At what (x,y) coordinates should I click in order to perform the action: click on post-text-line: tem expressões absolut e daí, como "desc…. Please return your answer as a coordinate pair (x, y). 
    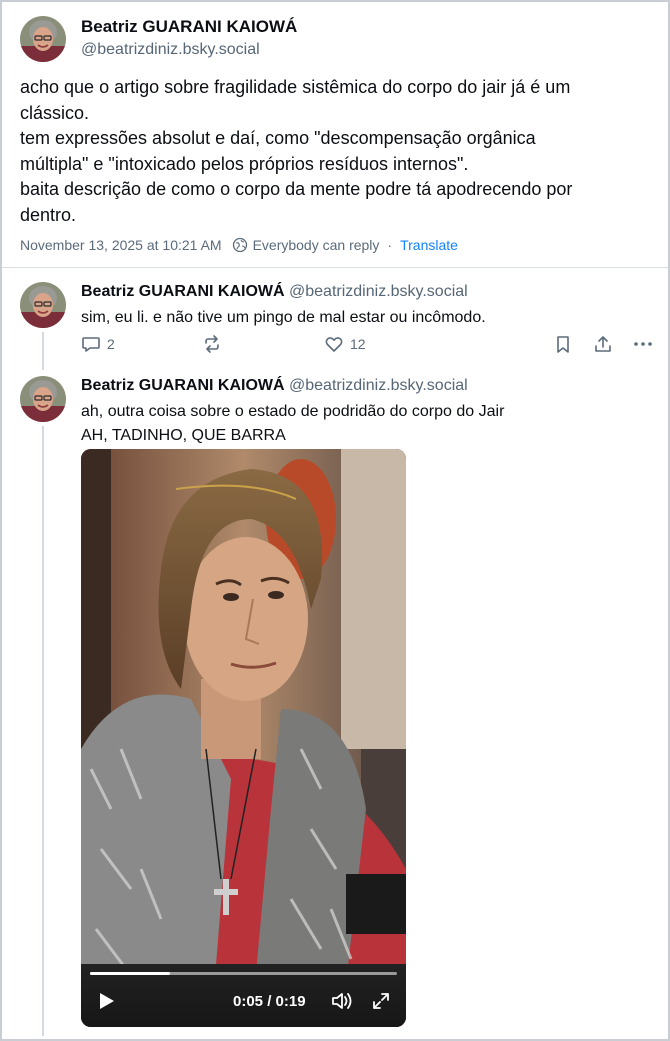
    Looking at the image, I should click on (278, 138).